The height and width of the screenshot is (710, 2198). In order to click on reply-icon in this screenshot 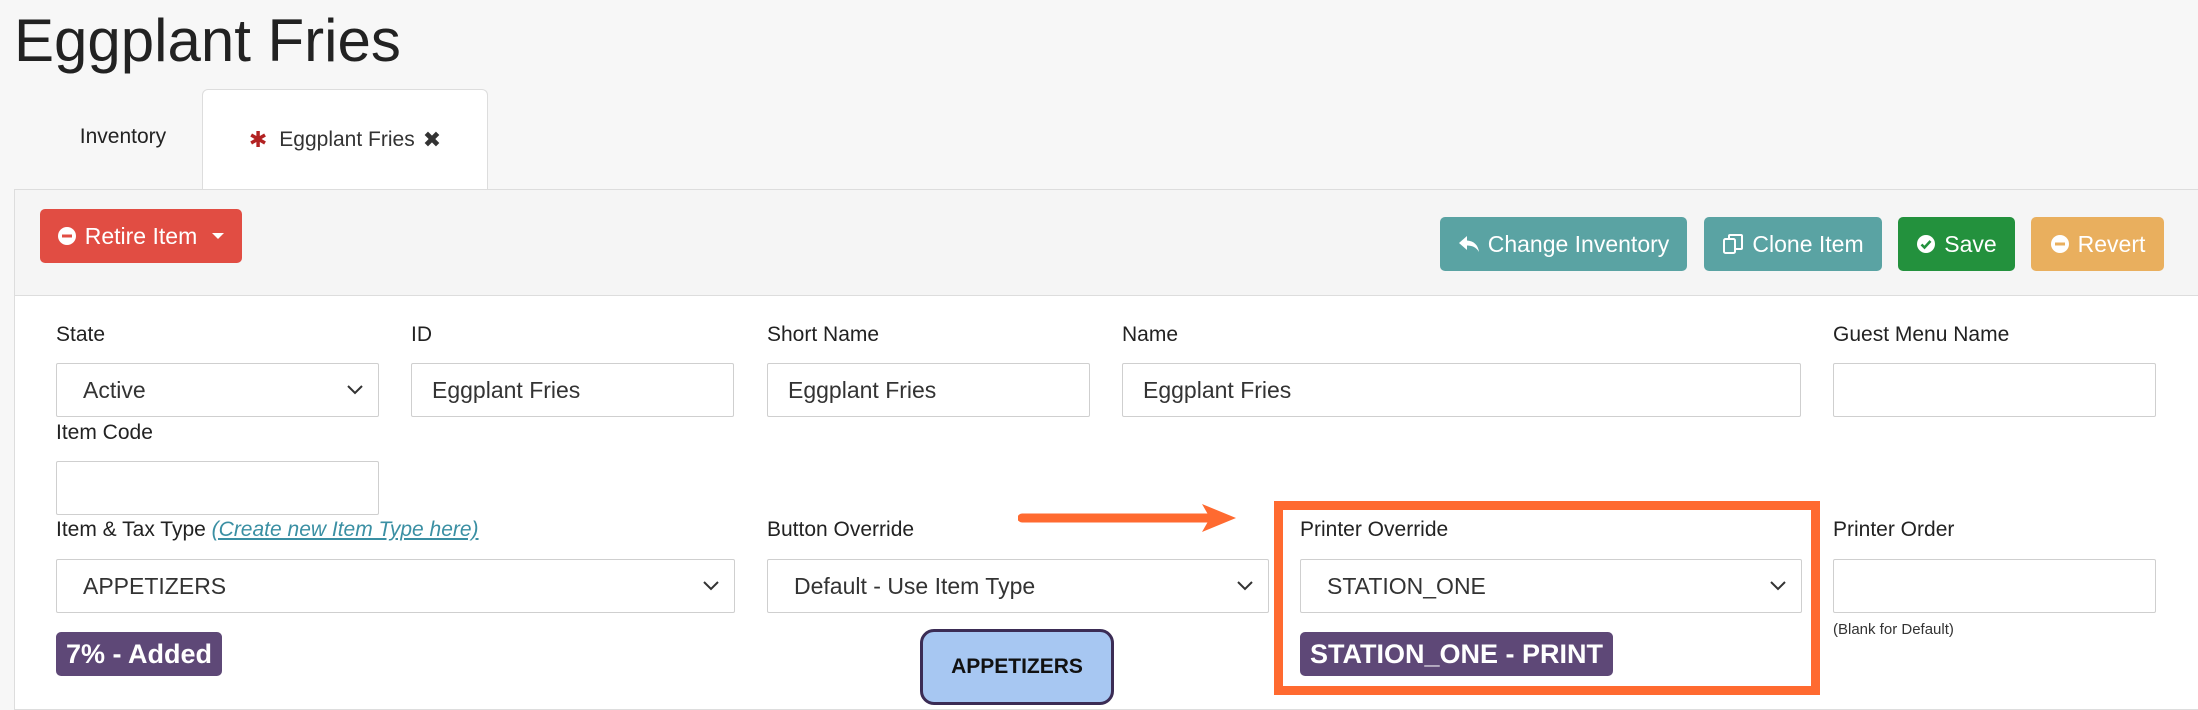, I will do `click(1468, 244)`.